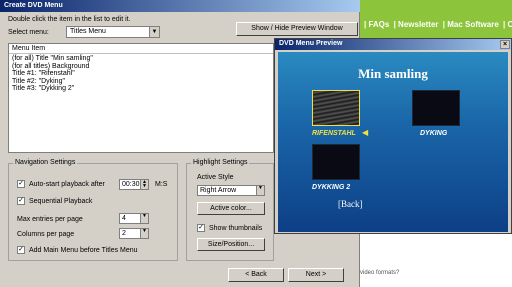 This screenshot has width=512, height=287. I want to click on site-nav-more: | C, so click(507, 24).